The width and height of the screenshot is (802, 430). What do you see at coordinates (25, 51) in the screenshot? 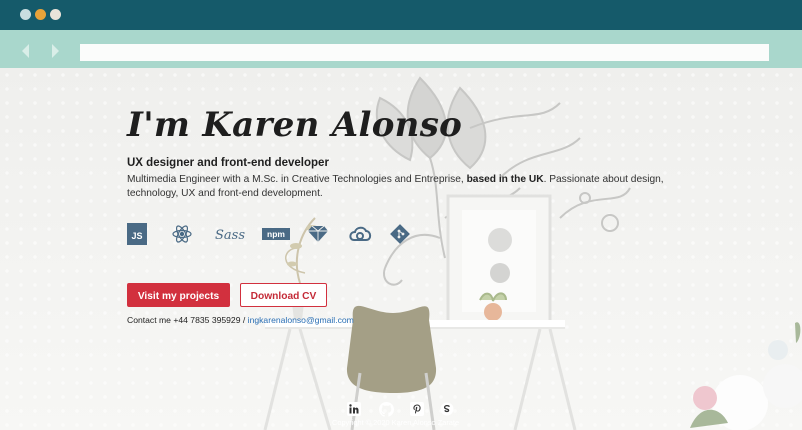
I see `back-arrow-icon` at bounding box center [25, 51].